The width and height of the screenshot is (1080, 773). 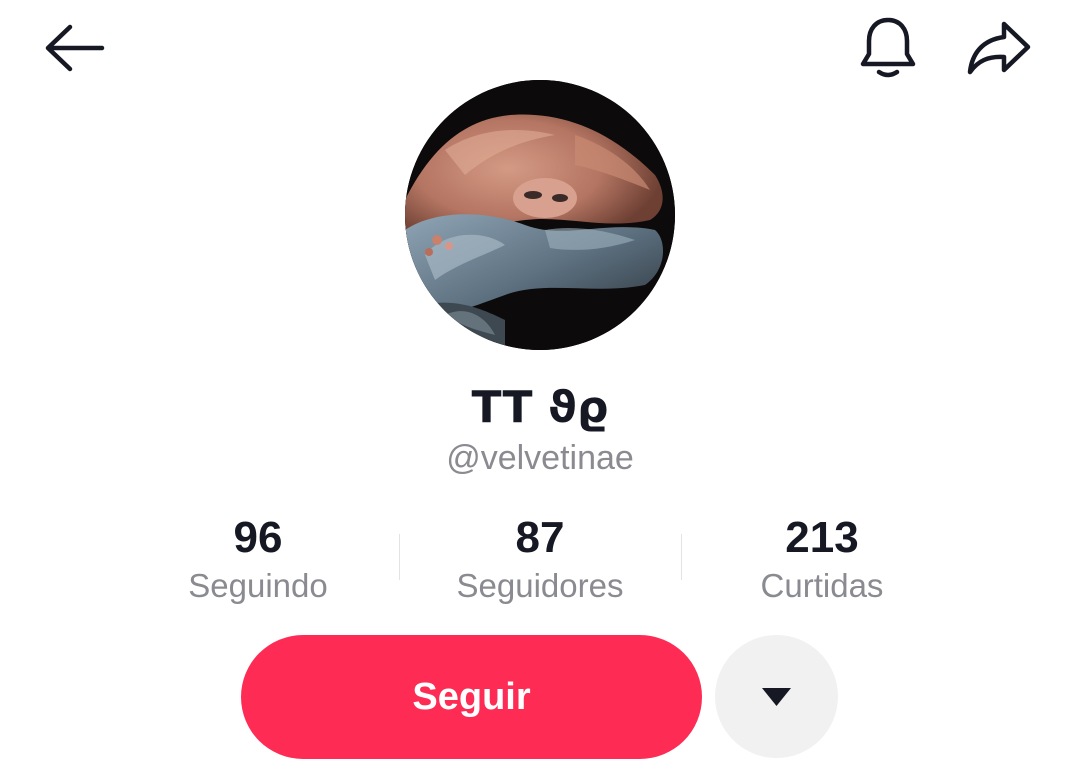 What do you see at coordinates (822, 585) in the screenshot?
I see `stat-likes-label: Curtidas` at bounding box center [822, 585].